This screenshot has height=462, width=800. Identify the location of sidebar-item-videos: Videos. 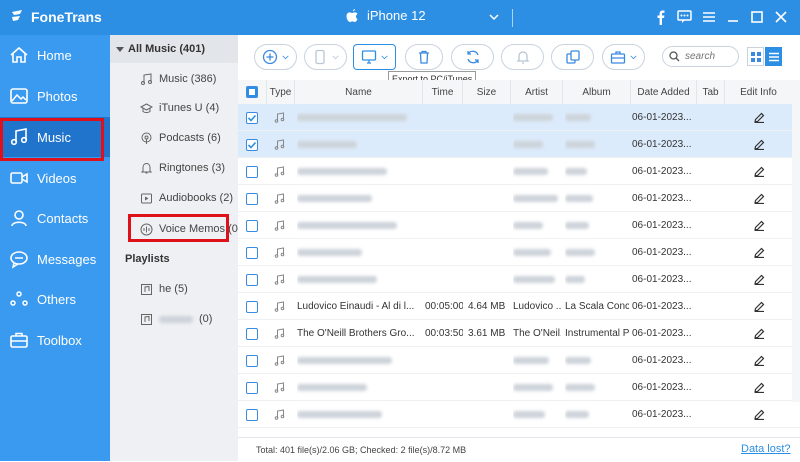
(55, 178).